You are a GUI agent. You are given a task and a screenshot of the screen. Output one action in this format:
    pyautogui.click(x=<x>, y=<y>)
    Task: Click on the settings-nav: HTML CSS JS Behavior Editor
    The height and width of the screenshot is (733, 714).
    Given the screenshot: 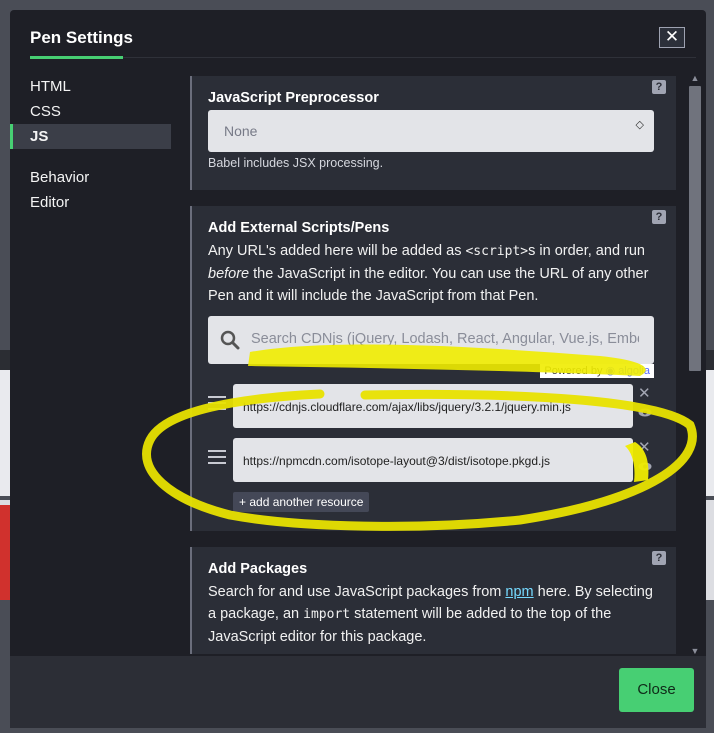 What is the action you would take?
    pyautogui.click(x=90, y=144)
    